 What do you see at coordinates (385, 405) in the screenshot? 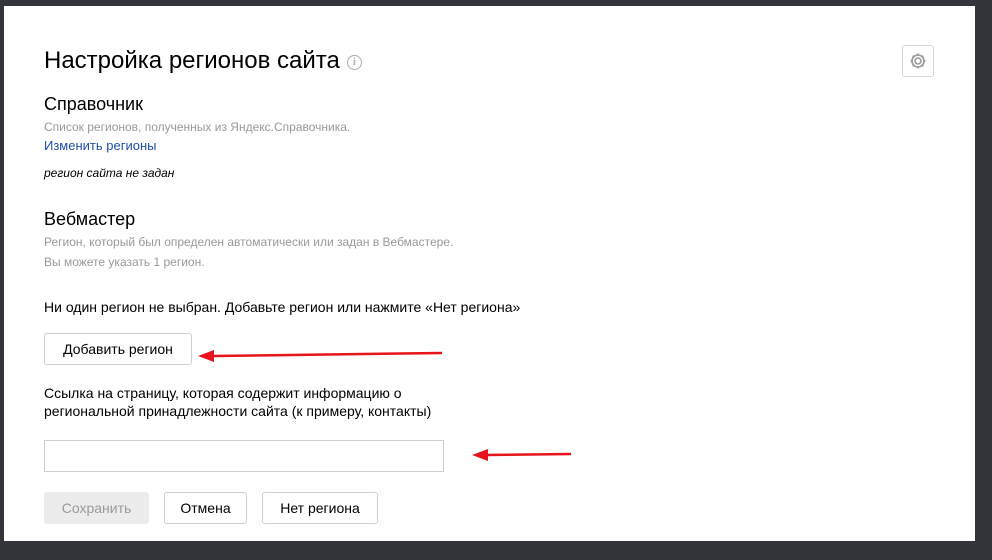
I see `annotation-arrows` at bounding box center [385, 405].